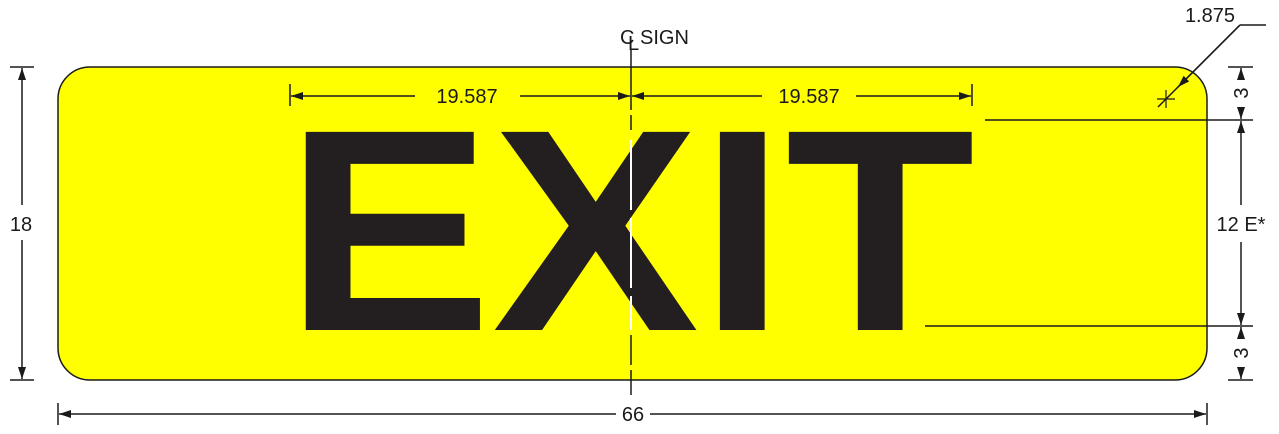  I want to click on top-margin-label: 3, so click(1242, 92).